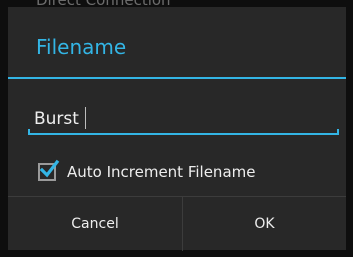 This screenshot has height=257, width=353. I want to click on input-underline, so click(183, 134).